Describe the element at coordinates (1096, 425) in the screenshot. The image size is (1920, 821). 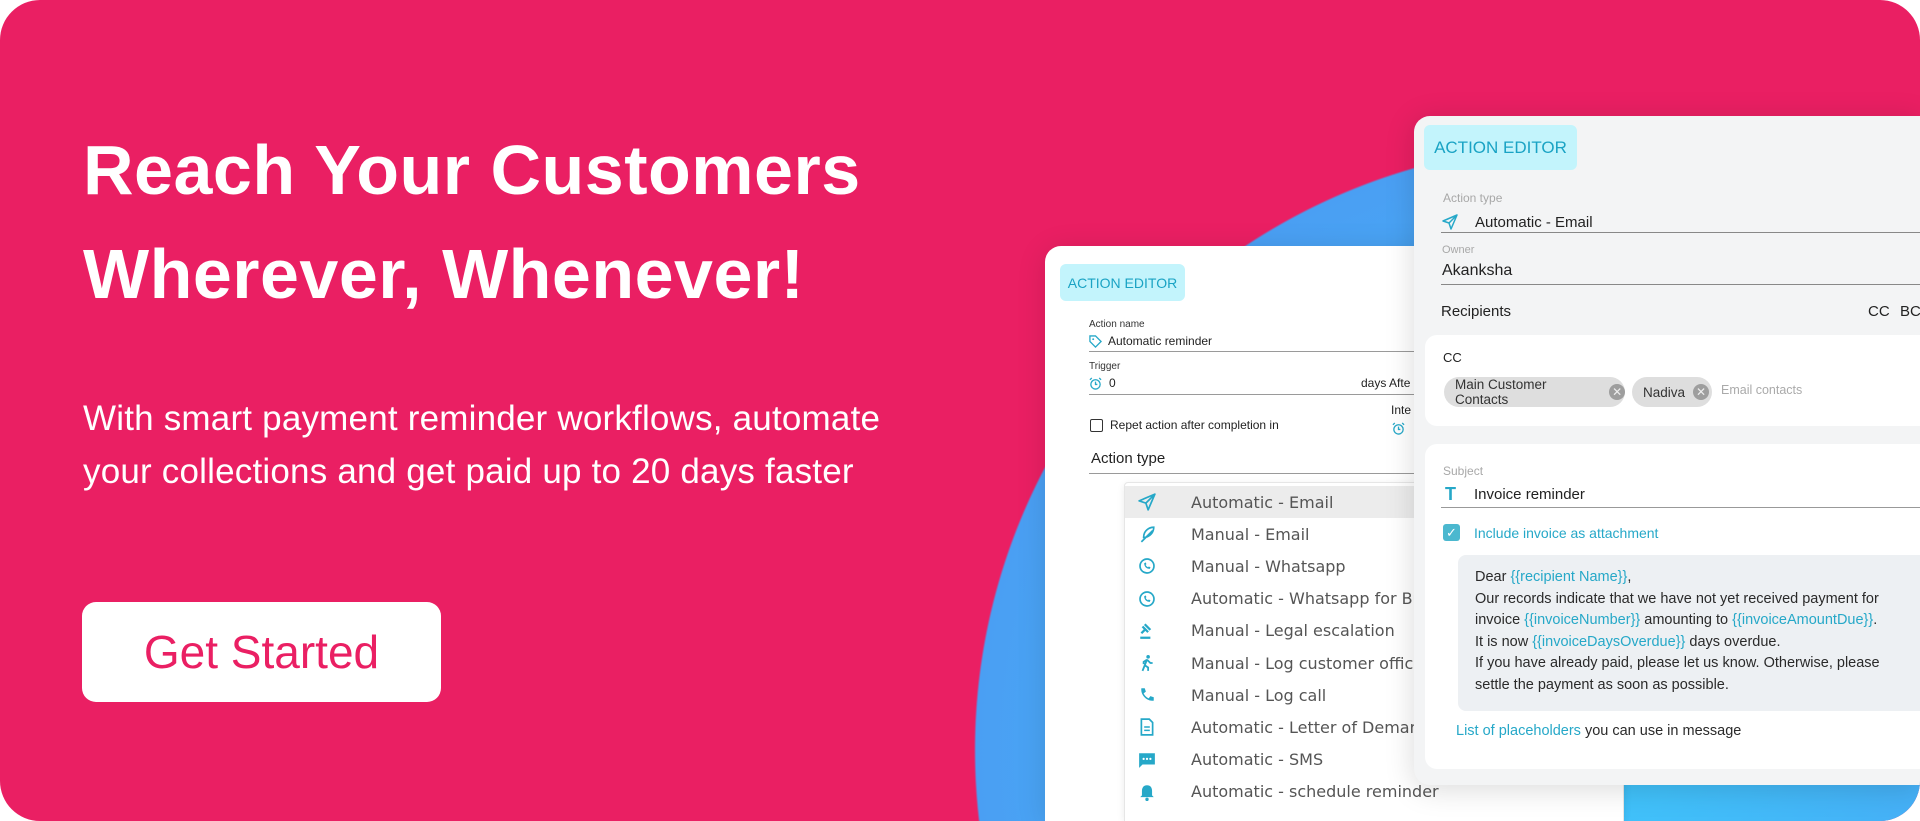
I see `repeat-checkbox` at that location.